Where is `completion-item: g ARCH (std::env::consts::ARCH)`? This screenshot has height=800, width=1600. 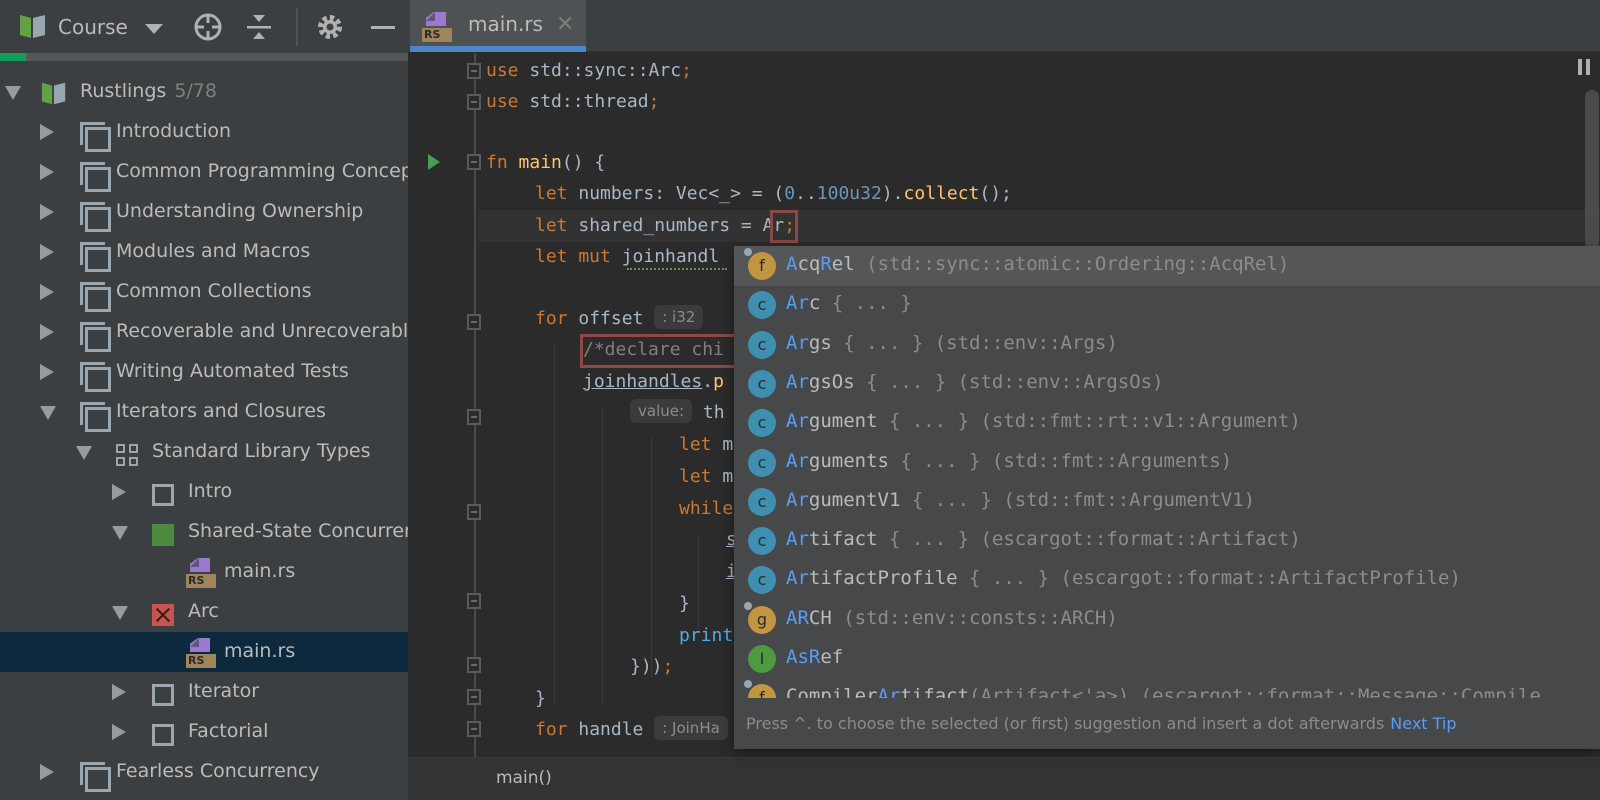
completion-item: g ARCH (std::env::consts::ARCH) is located at coordinates (1167, 620).